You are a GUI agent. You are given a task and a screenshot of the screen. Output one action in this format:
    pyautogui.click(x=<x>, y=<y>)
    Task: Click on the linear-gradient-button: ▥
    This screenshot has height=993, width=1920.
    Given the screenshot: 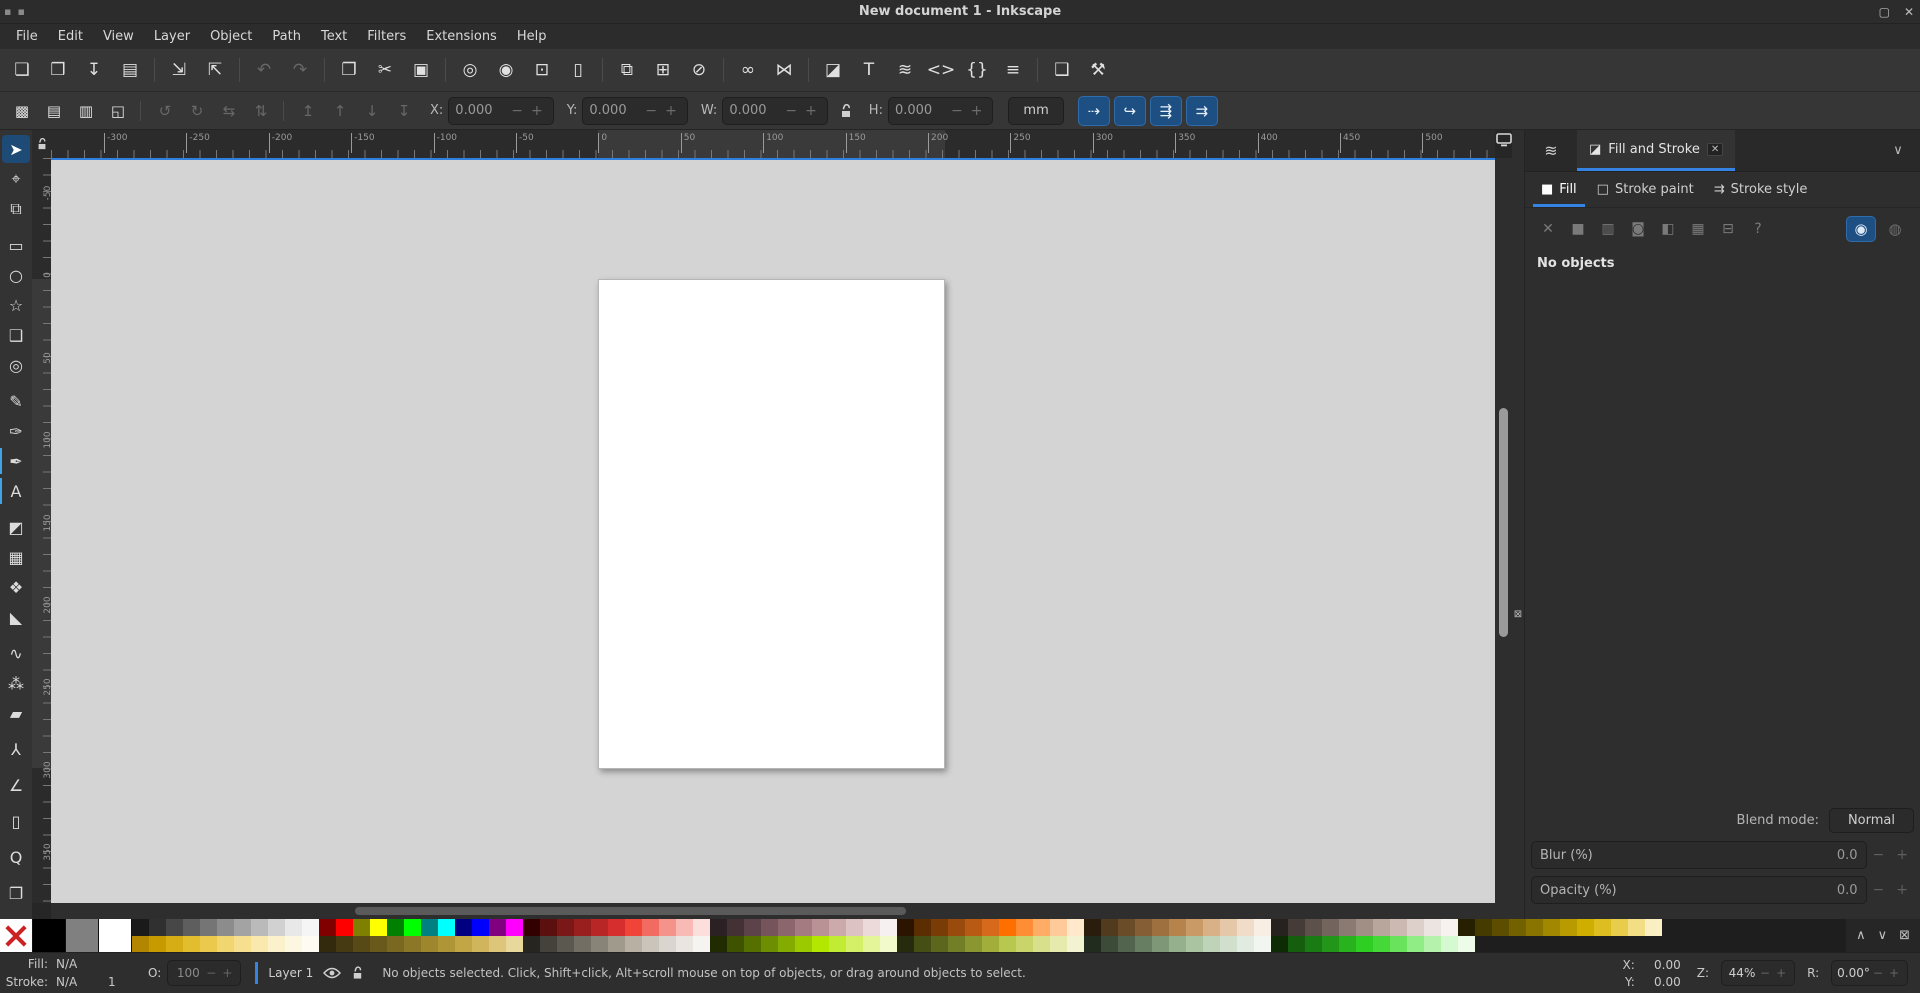 What is the action you would take?
    pyautogui.click(x=1608, y=229)
    